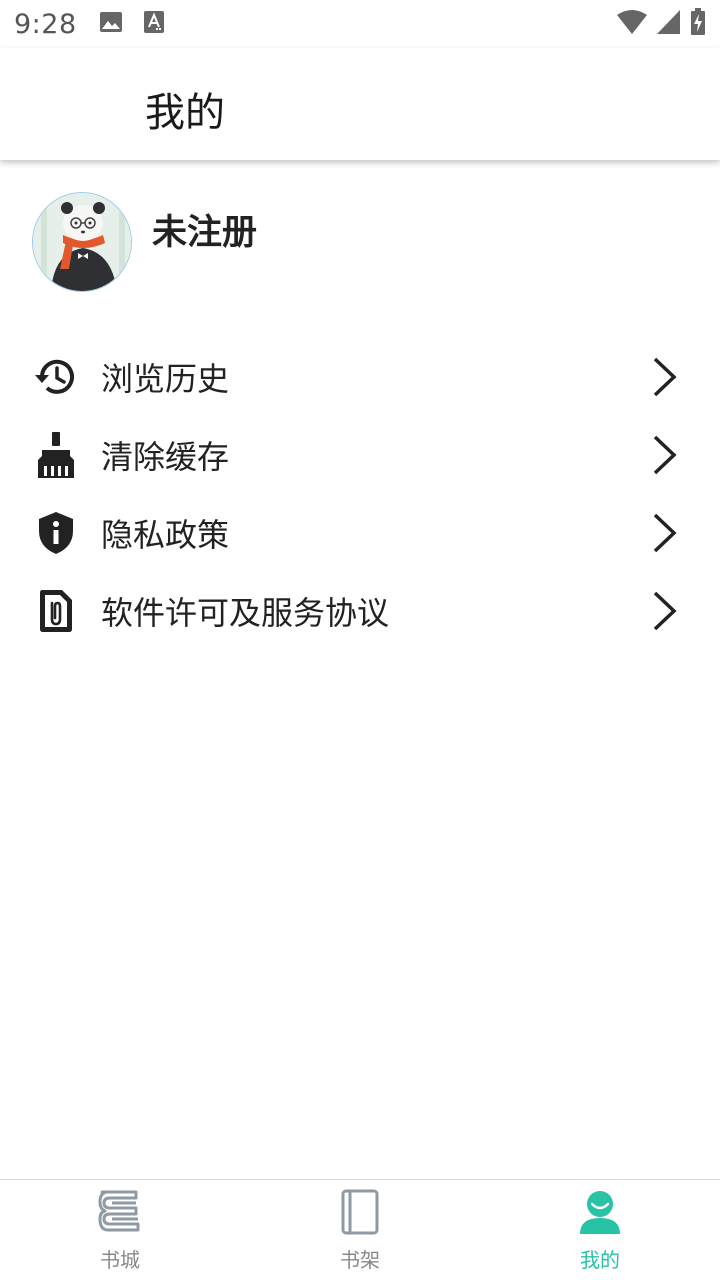  I want to click on book-store-icon, so click(119, 1211).